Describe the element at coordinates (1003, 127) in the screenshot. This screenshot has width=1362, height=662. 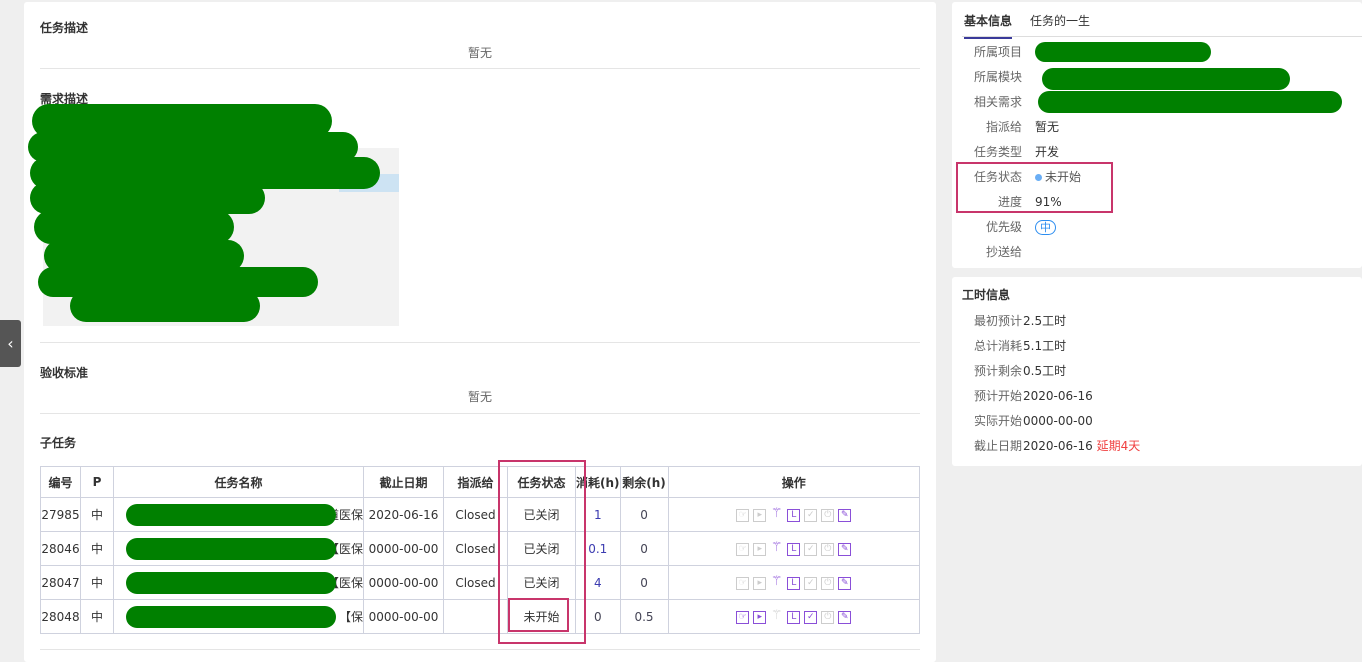
I see `info-label: 指派给` at that location.